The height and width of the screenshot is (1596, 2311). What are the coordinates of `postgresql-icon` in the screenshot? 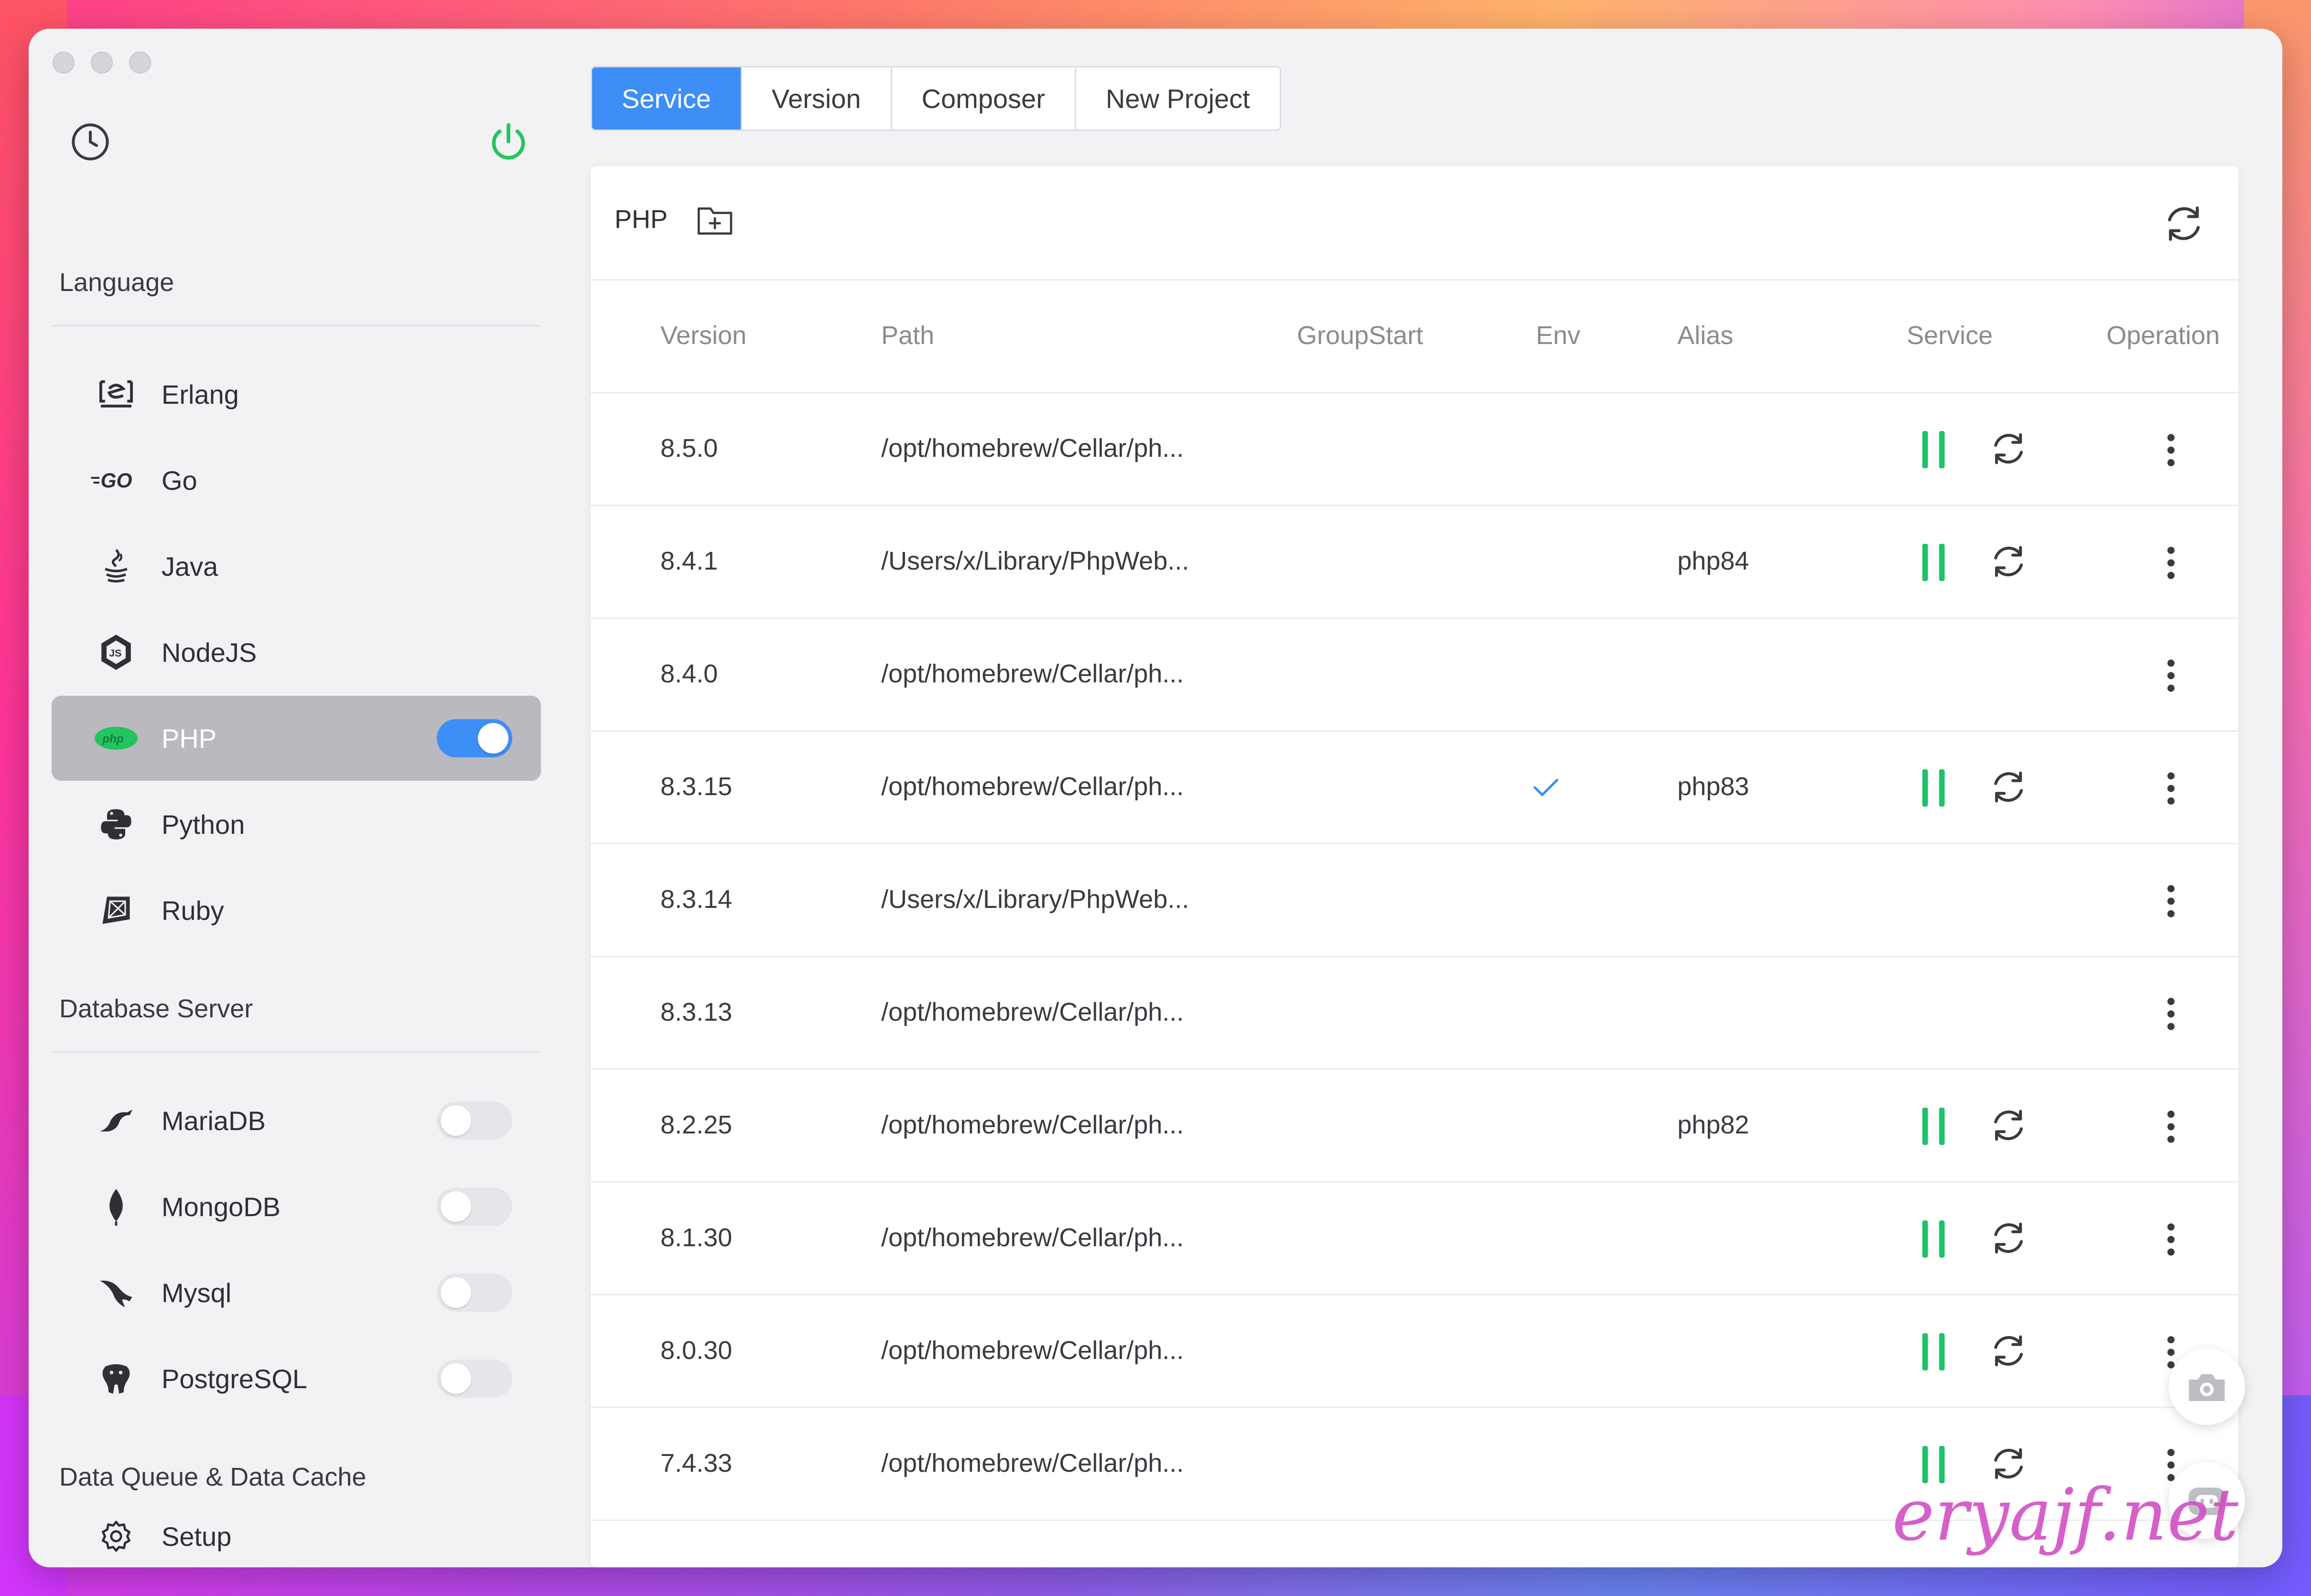 It's located at (116, 1379).